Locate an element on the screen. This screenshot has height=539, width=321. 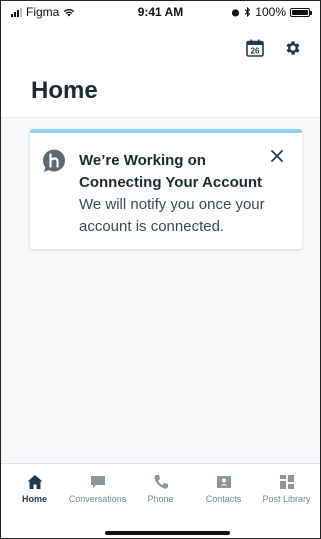
gear-icon is located at coordinates (293, 48).